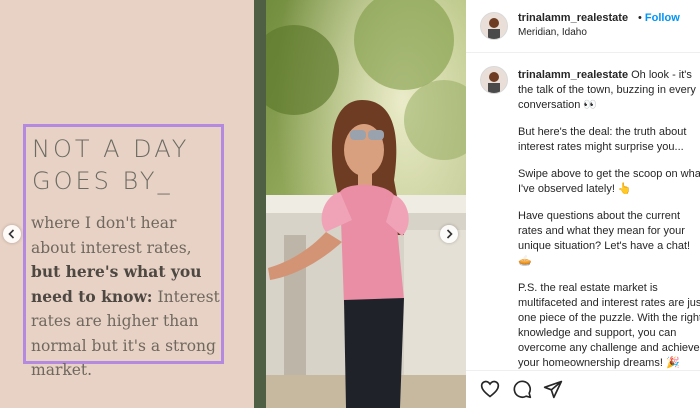  I want to click on caption-line: conversation 👀, so click(558, 105).